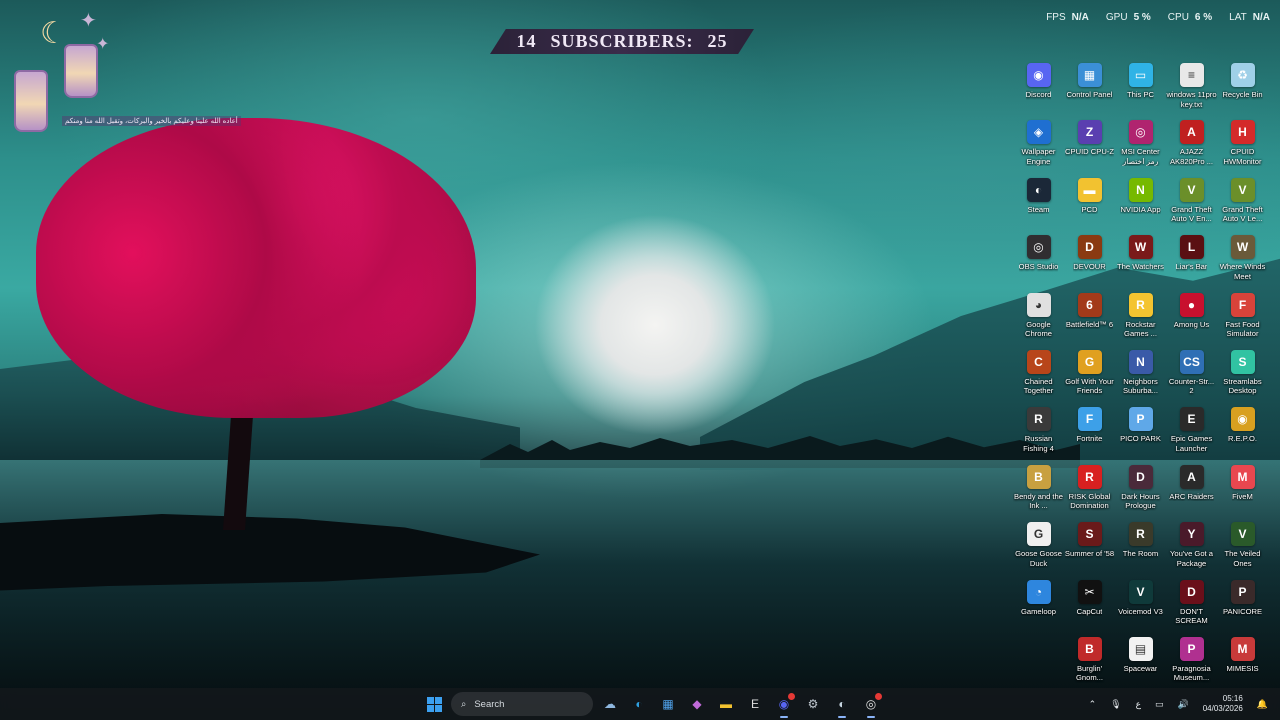 This screenshot has height=720, width=1280. What do you see at coordinates (1191, 432) in the screenshot?
I see `desktop-shortcut: E Epic Games Launcher` at bounding box center [1191, 432].